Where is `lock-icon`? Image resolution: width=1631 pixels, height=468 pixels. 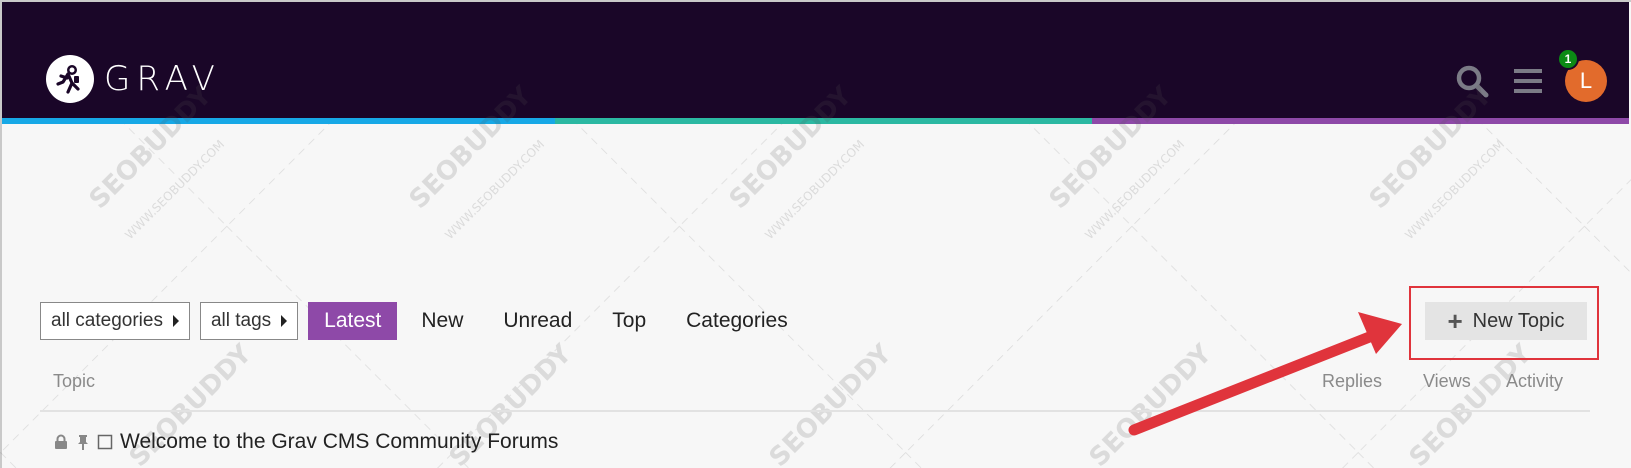 lock-icon is located at coordinates (61, 442).